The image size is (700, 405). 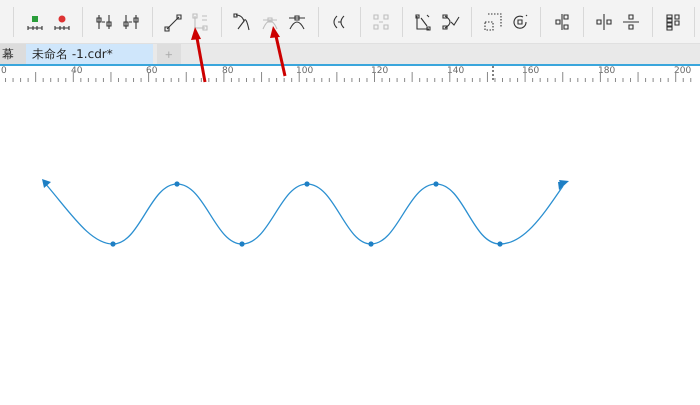 I want to click on cusp-node-icon, so click(x=242, y=22).